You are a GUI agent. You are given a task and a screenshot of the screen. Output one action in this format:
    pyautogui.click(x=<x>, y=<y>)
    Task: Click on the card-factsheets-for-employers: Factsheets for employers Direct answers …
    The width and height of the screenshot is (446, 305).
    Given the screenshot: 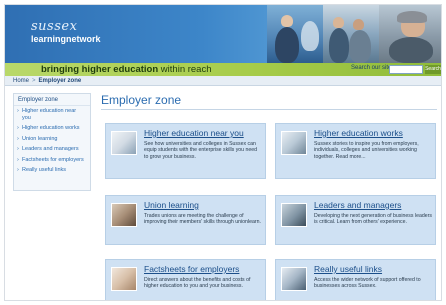 What is the action you would take?
    pyautogui.click(x=185, y=279)
    